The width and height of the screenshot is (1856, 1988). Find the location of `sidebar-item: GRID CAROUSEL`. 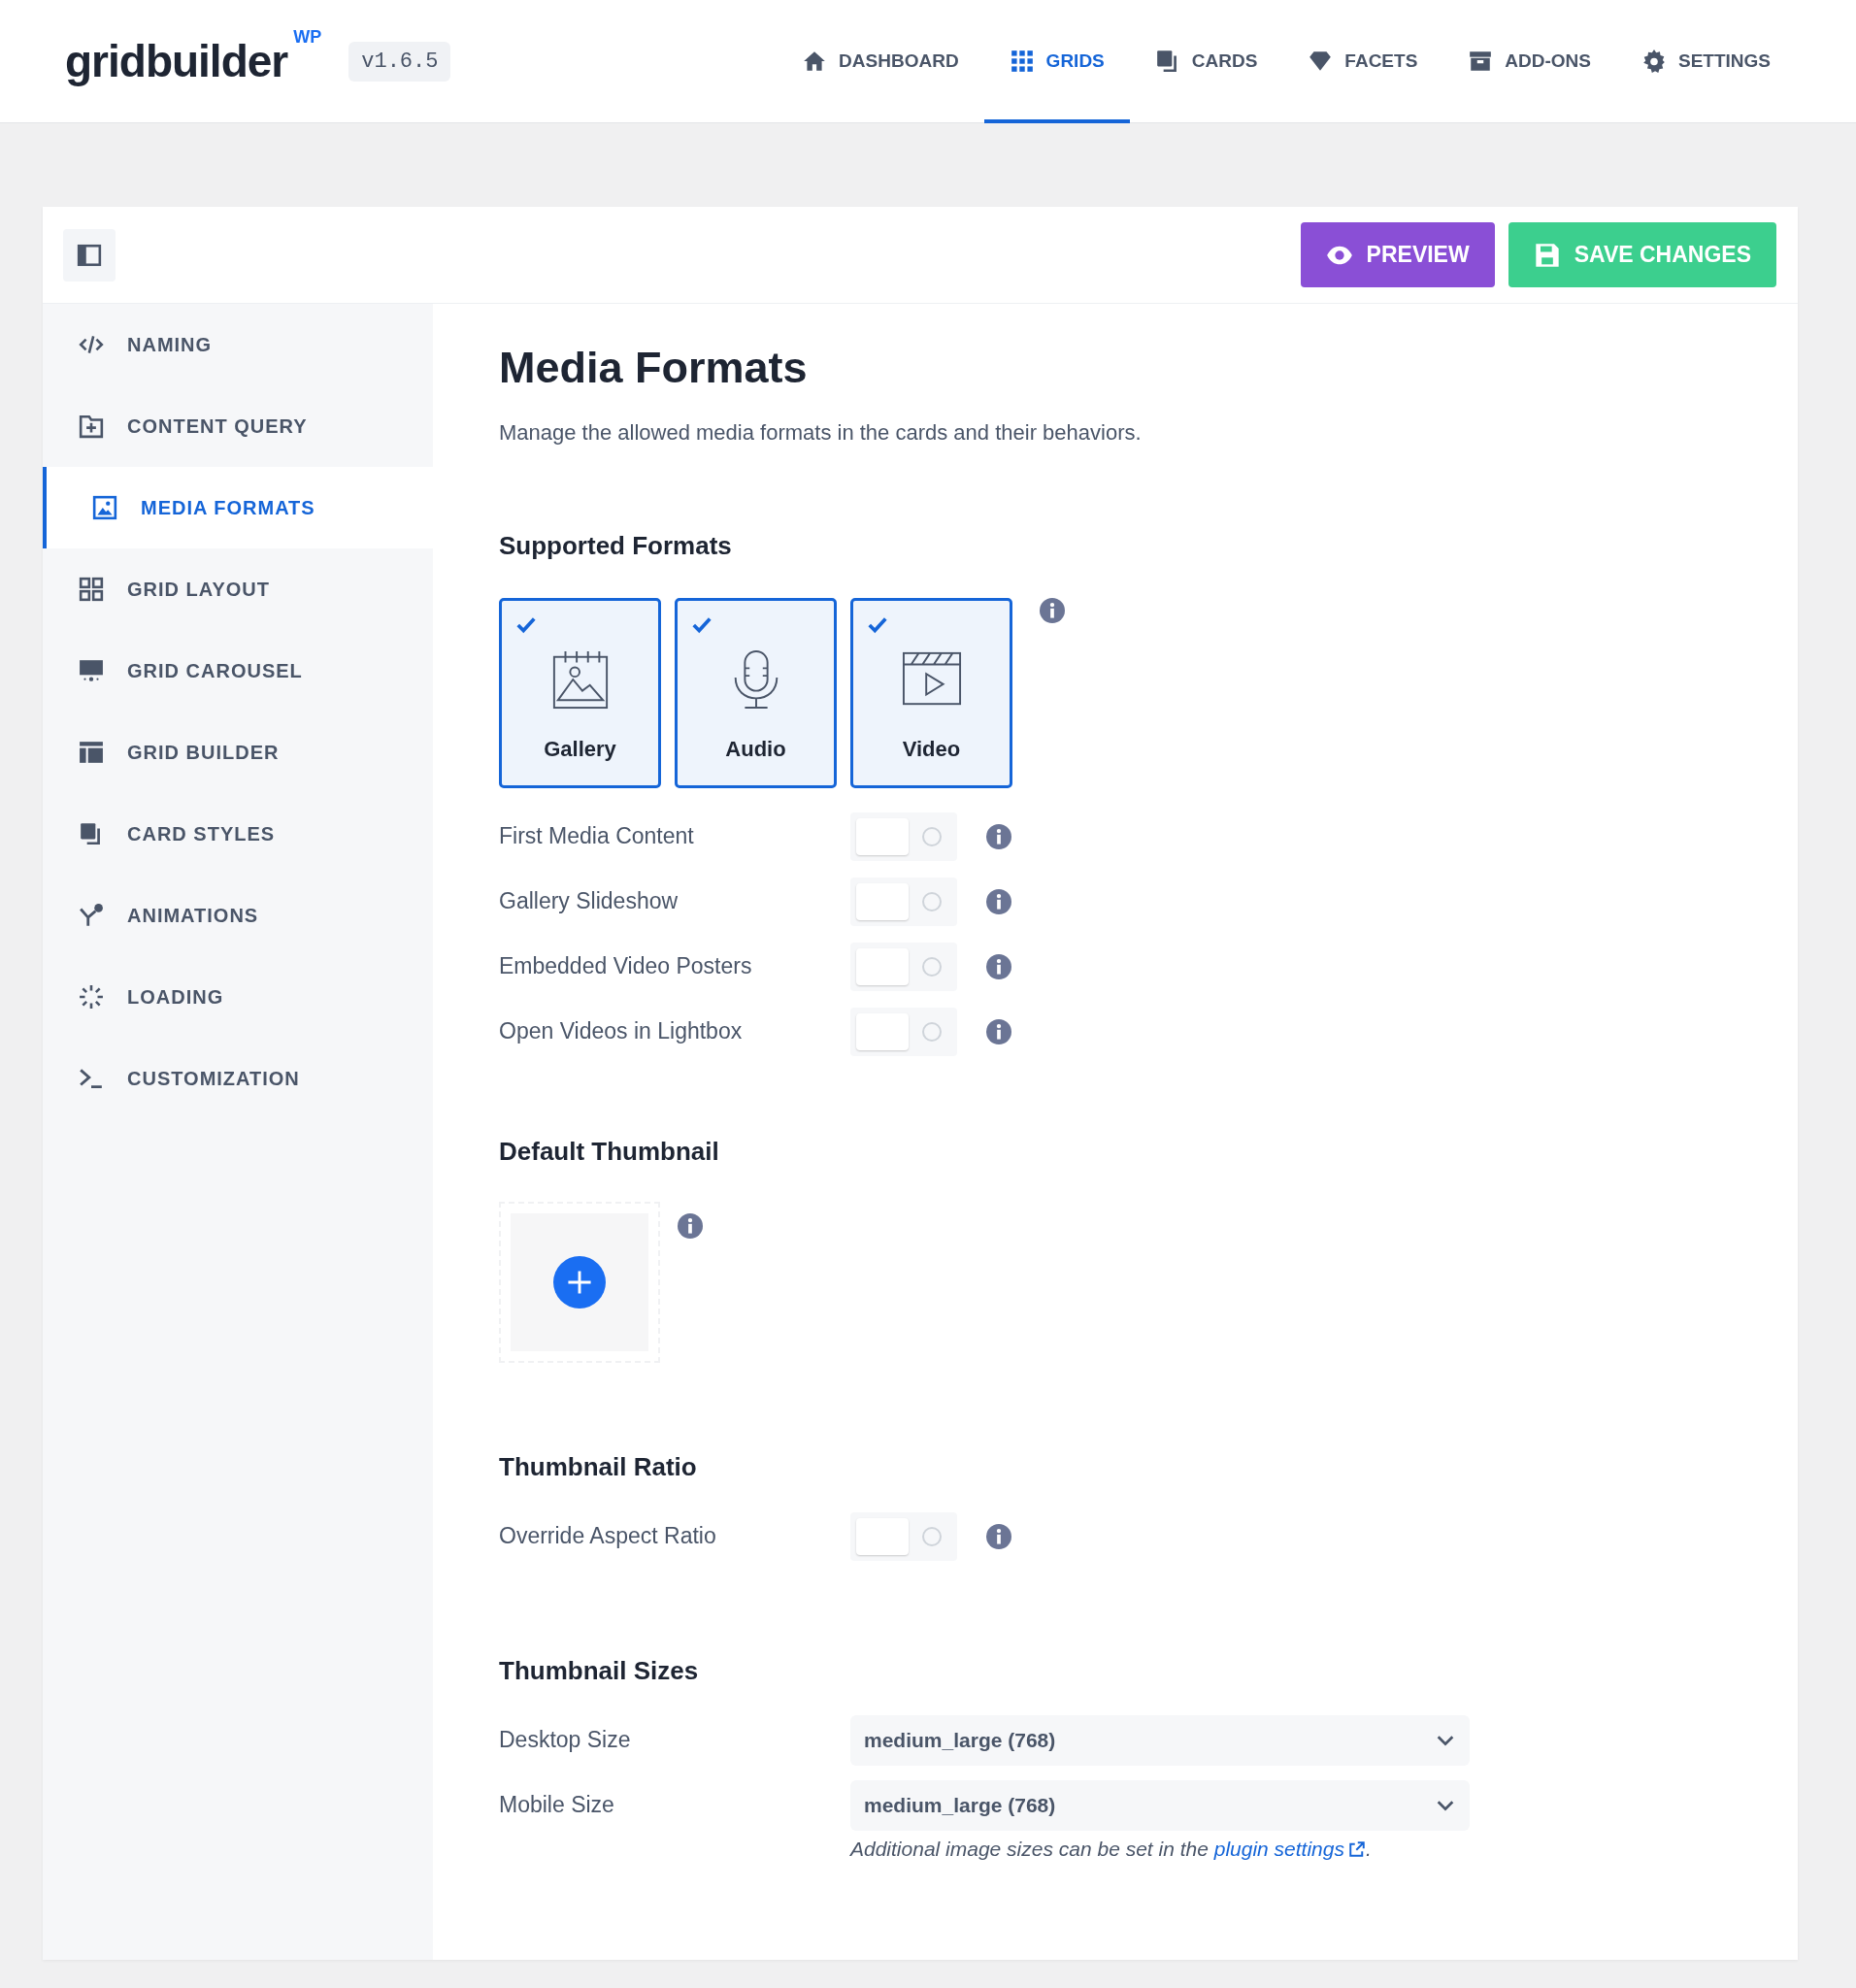

sidebar-item: GRID CAROUSEL is located at coordinates (238, 671).